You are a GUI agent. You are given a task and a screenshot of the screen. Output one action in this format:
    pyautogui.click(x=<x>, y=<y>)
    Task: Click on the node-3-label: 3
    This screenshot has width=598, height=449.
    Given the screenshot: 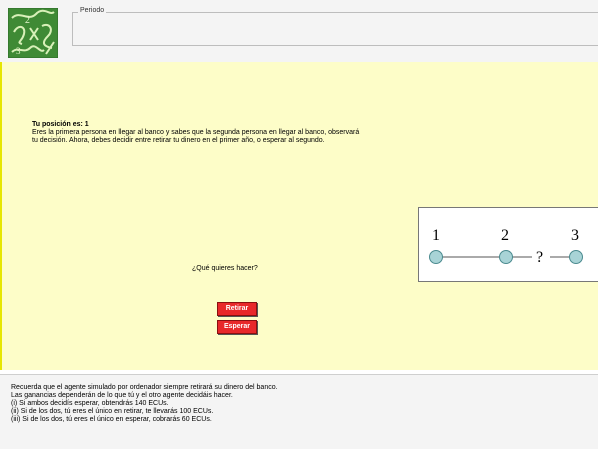 What is the action you would take?
    pyautogui.click(x=575, y=235)
    